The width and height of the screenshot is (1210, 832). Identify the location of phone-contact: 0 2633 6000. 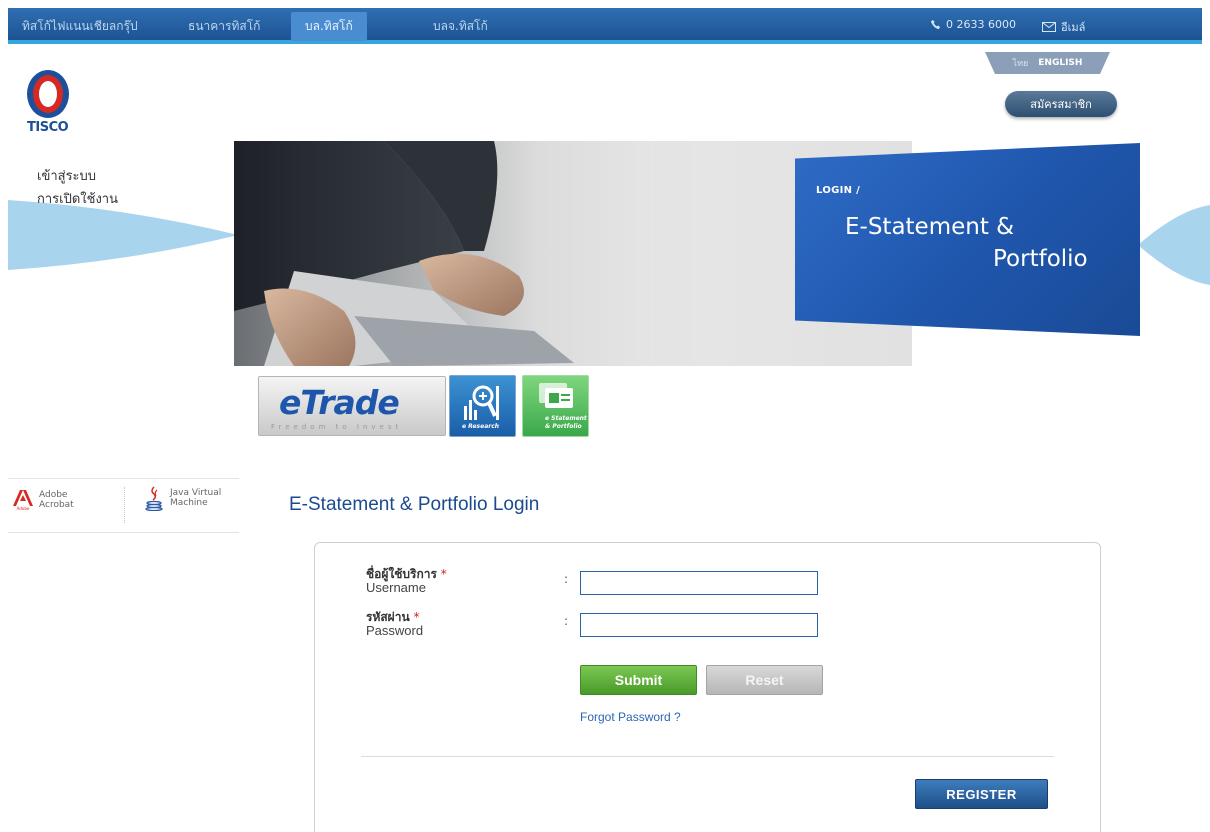
(973, 24).